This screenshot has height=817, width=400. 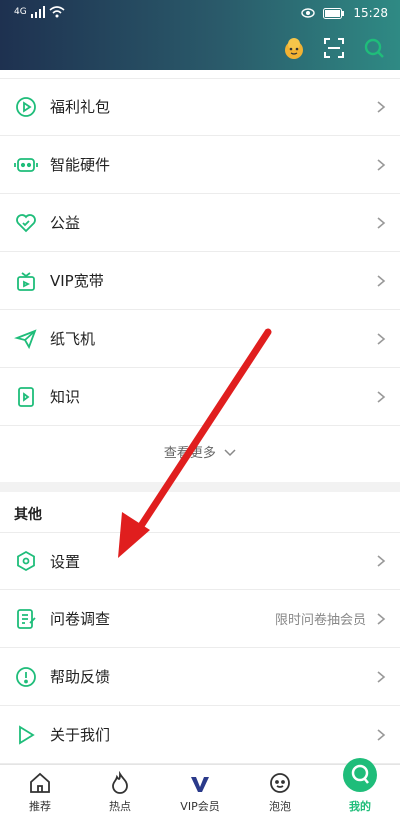 I want to click on home-icon, so click(x=40, y=782).